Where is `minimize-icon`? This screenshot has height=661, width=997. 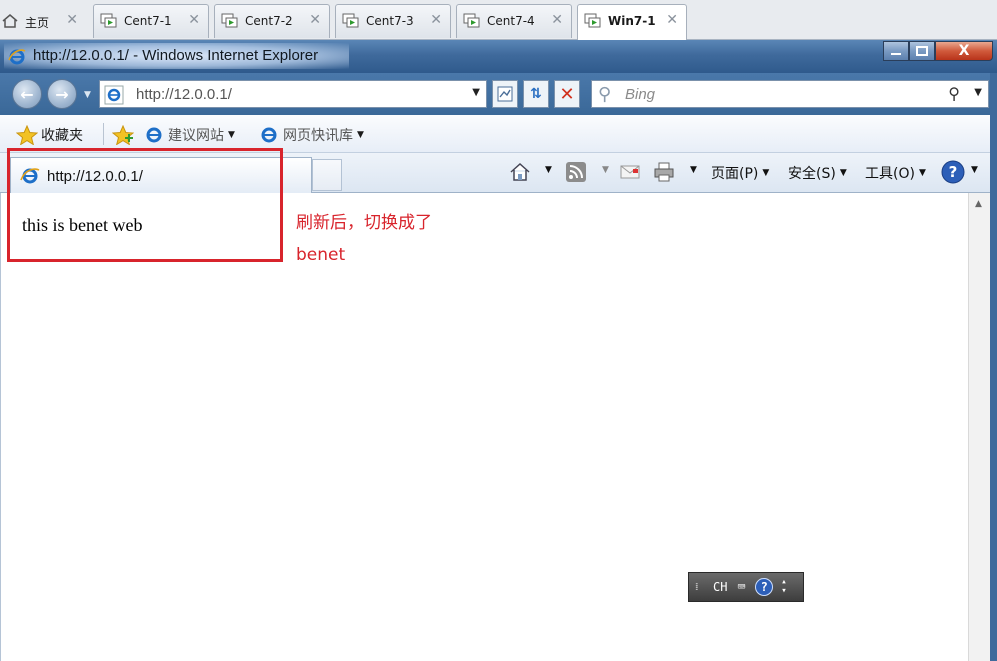
minimize-icon is located at coordinates (896, 54).